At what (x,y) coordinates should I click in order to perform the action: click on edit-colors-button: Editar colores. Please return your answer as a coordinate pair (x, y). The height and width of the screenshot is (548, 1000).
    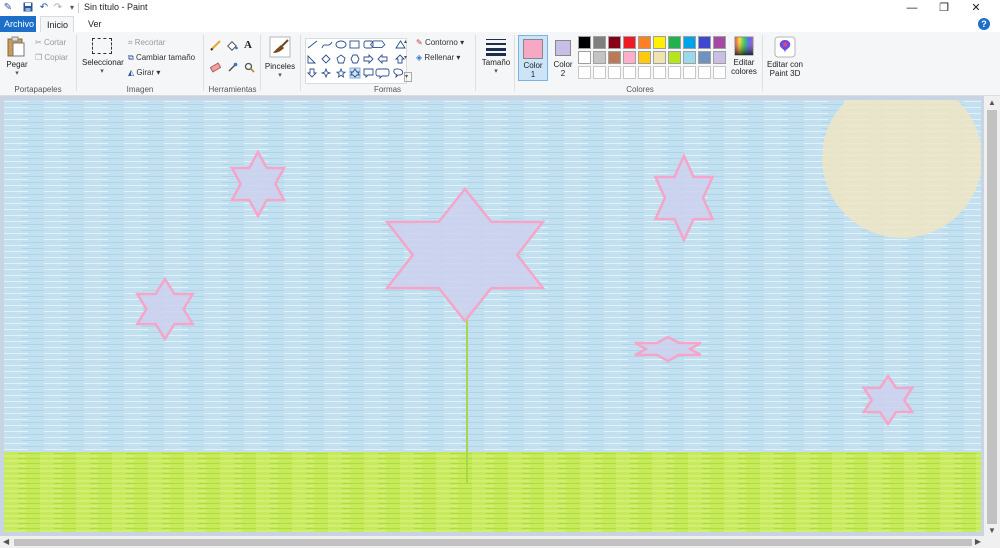
    Looking at the image, I should click on (744, 60).